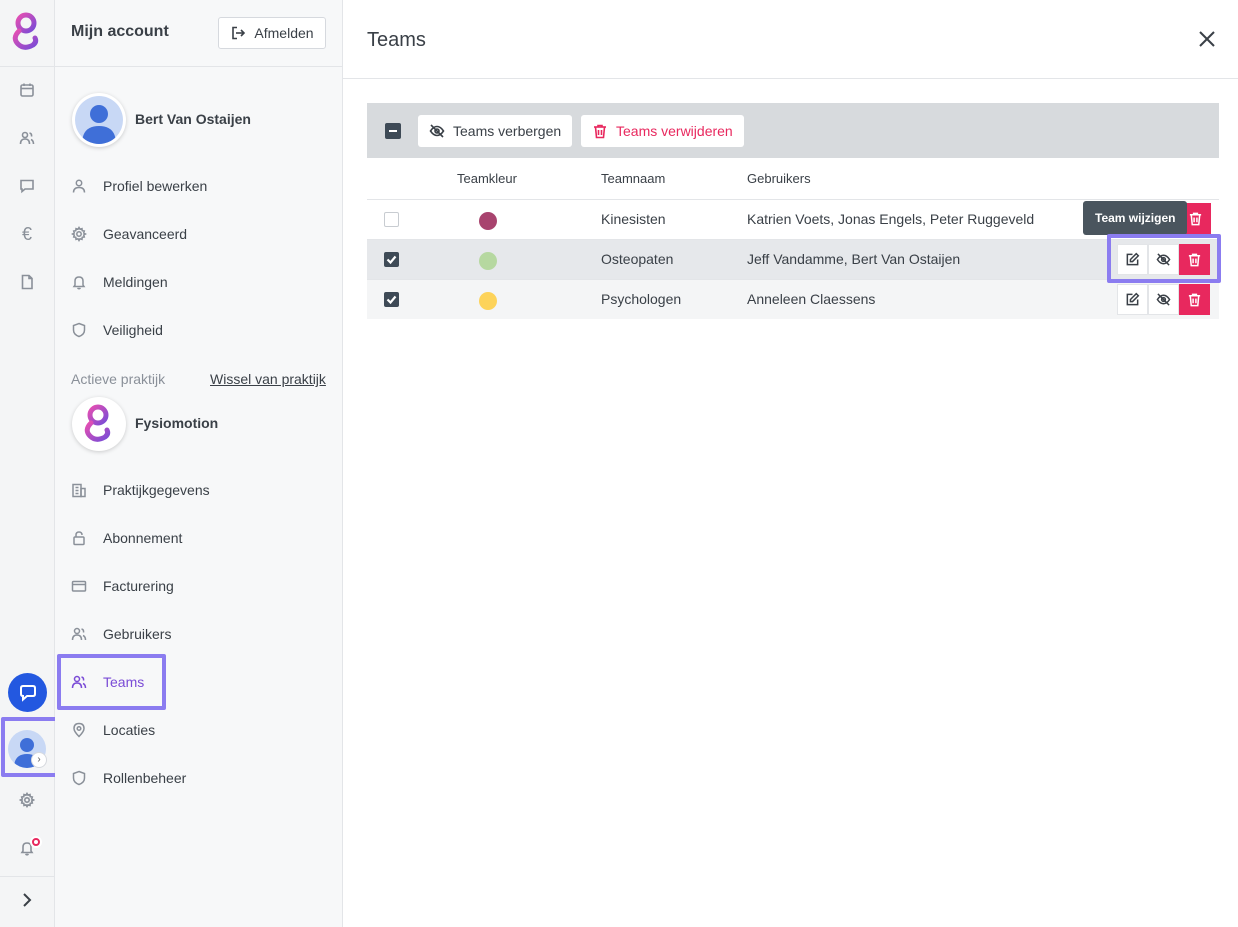 This screenshot has height=927, width=1238. Describe the element at coordinates (79, 283) in the screenshot. I see `bell-icon` at that location.